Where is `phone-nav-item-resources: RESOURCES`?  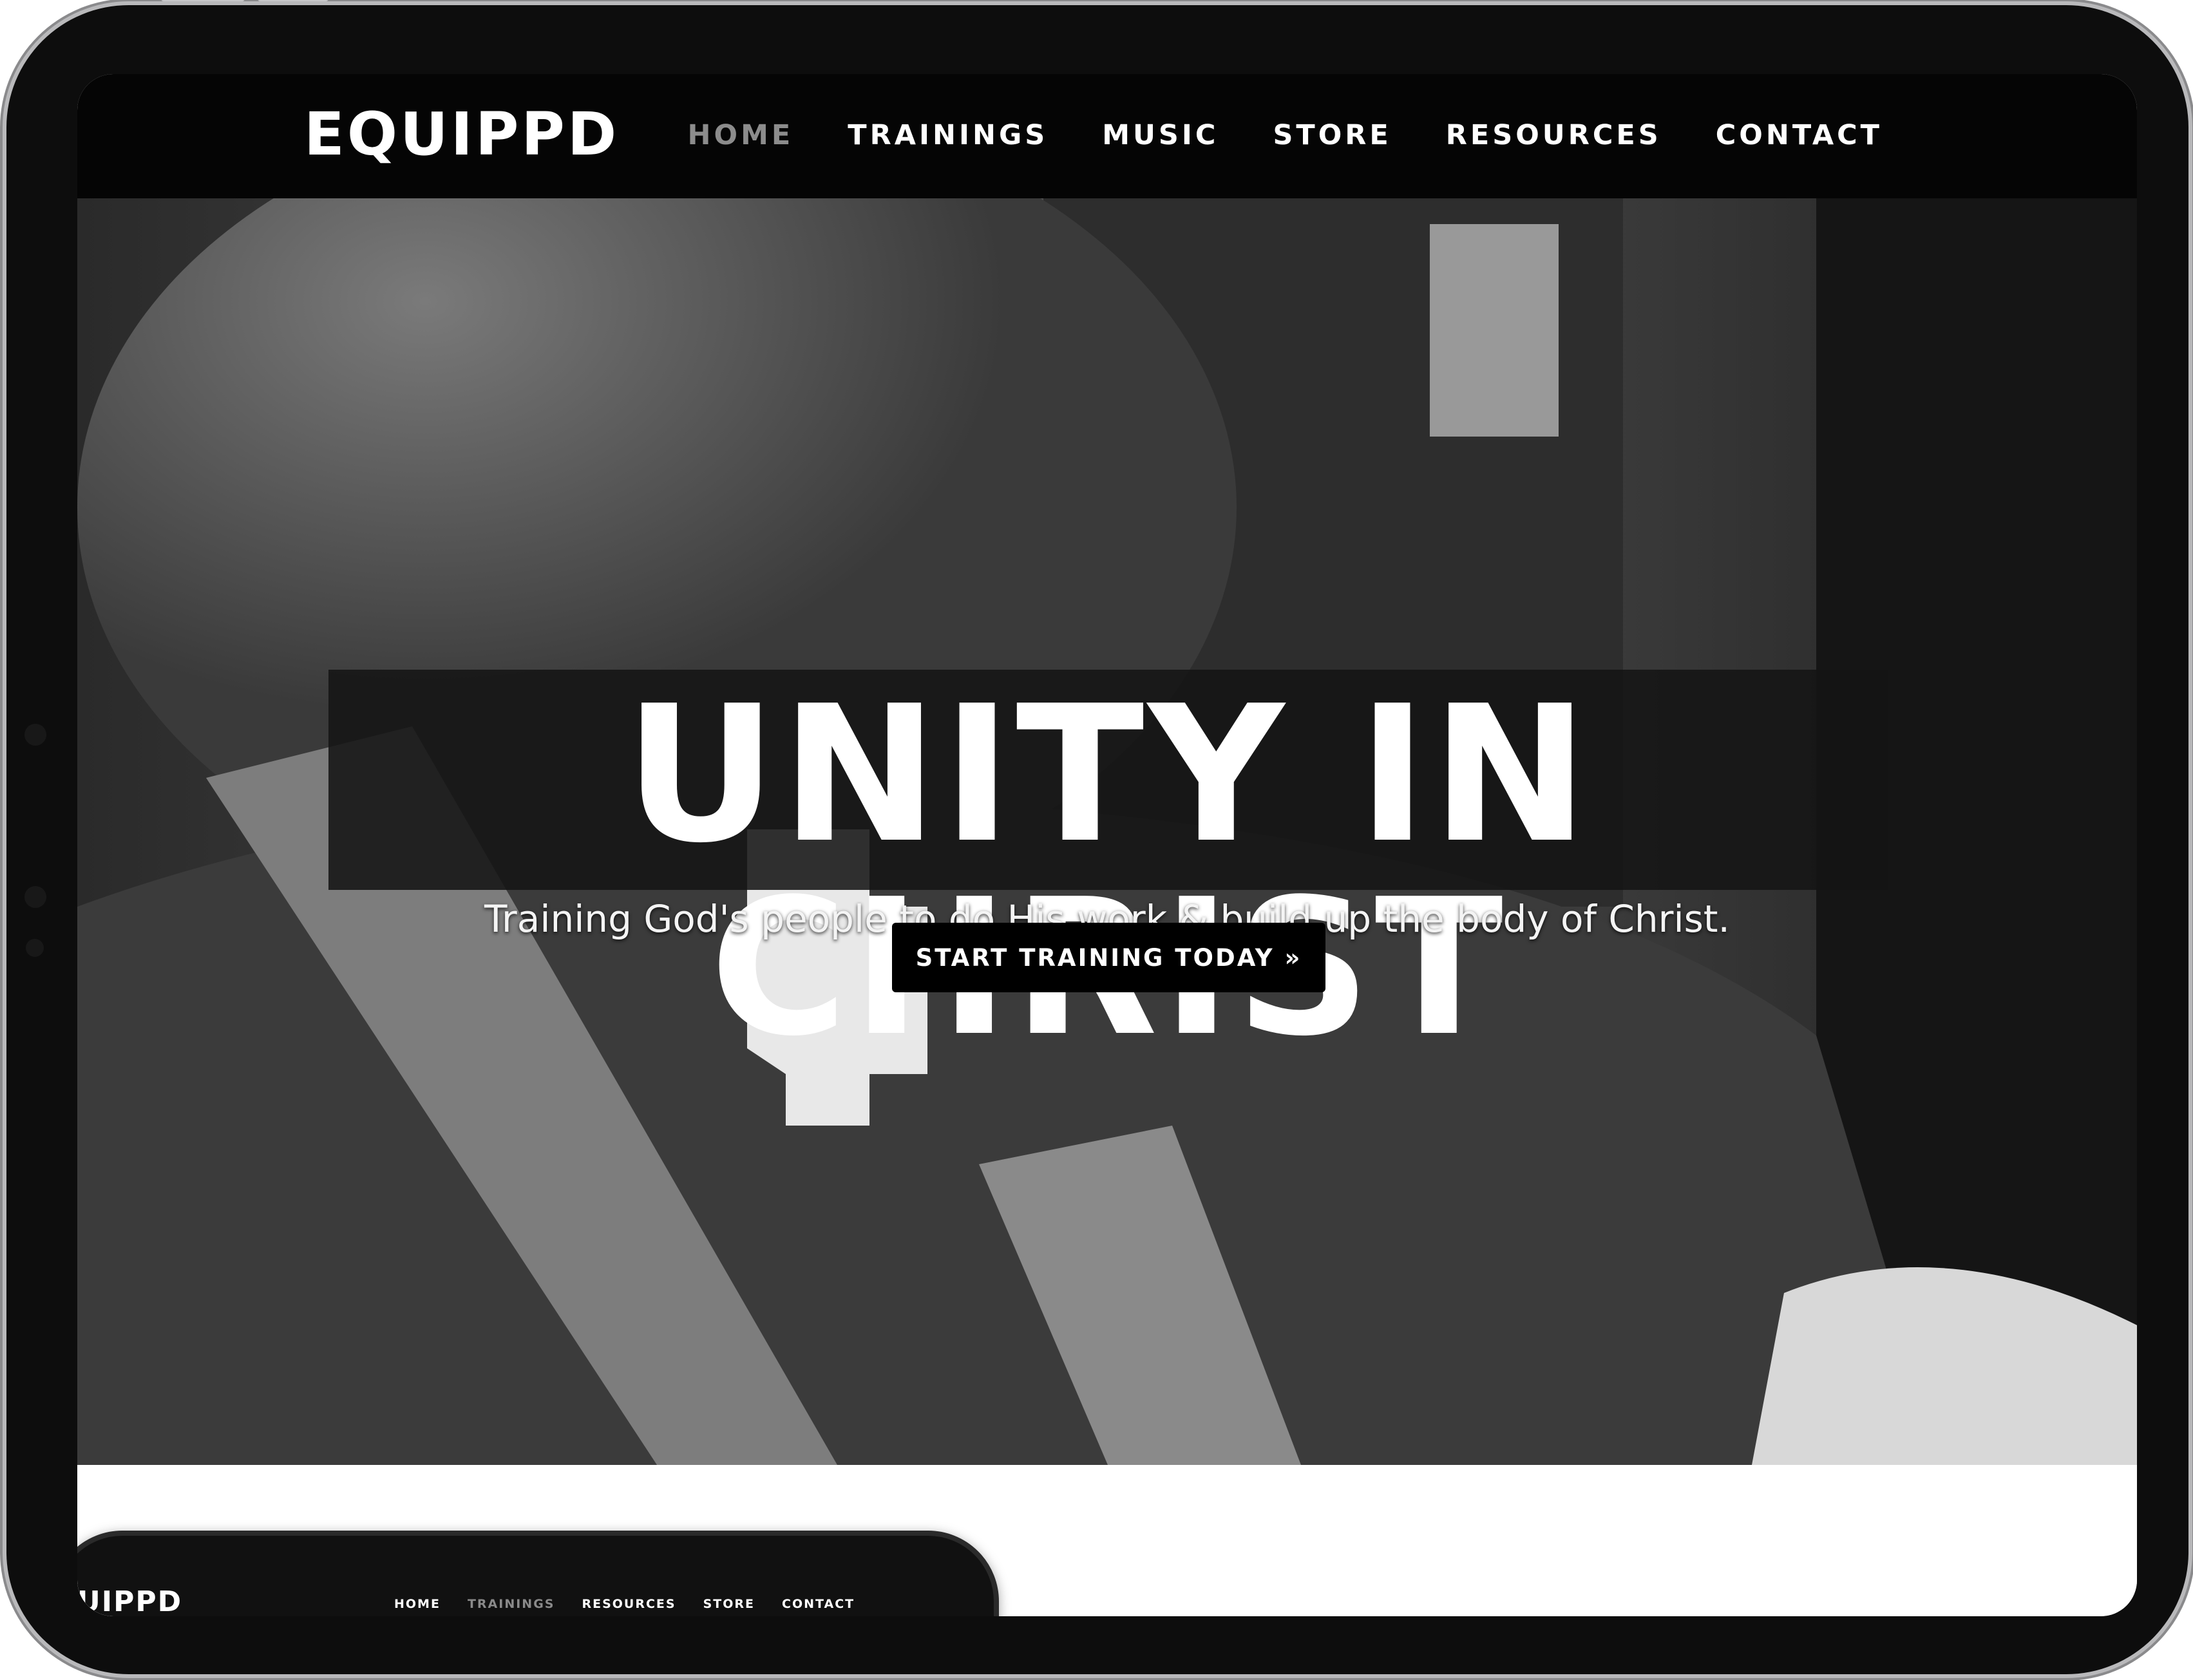
phone-nav-item-resources: RESOURCES is located at coordinates (629, 1604).